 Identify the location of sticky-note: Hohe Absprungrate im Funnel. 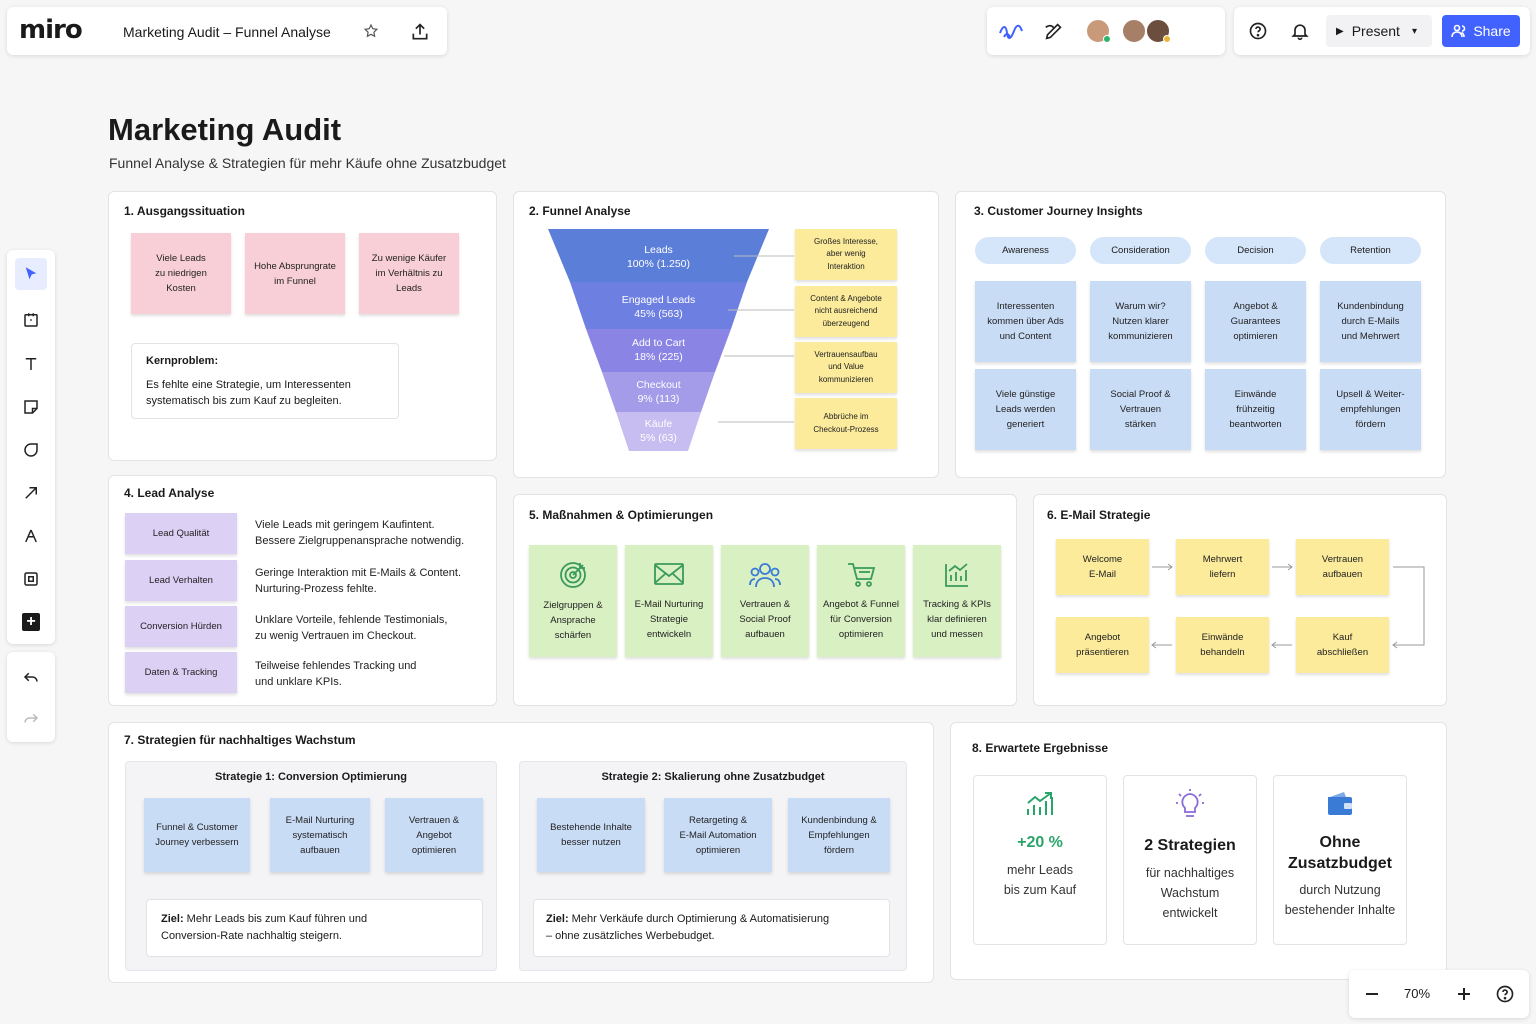
(295, 273).